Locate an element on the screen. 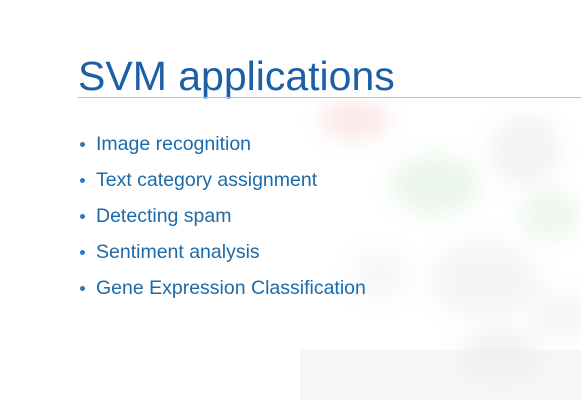  bullet-item: Detecting spam is located at coordinates (223, 216).